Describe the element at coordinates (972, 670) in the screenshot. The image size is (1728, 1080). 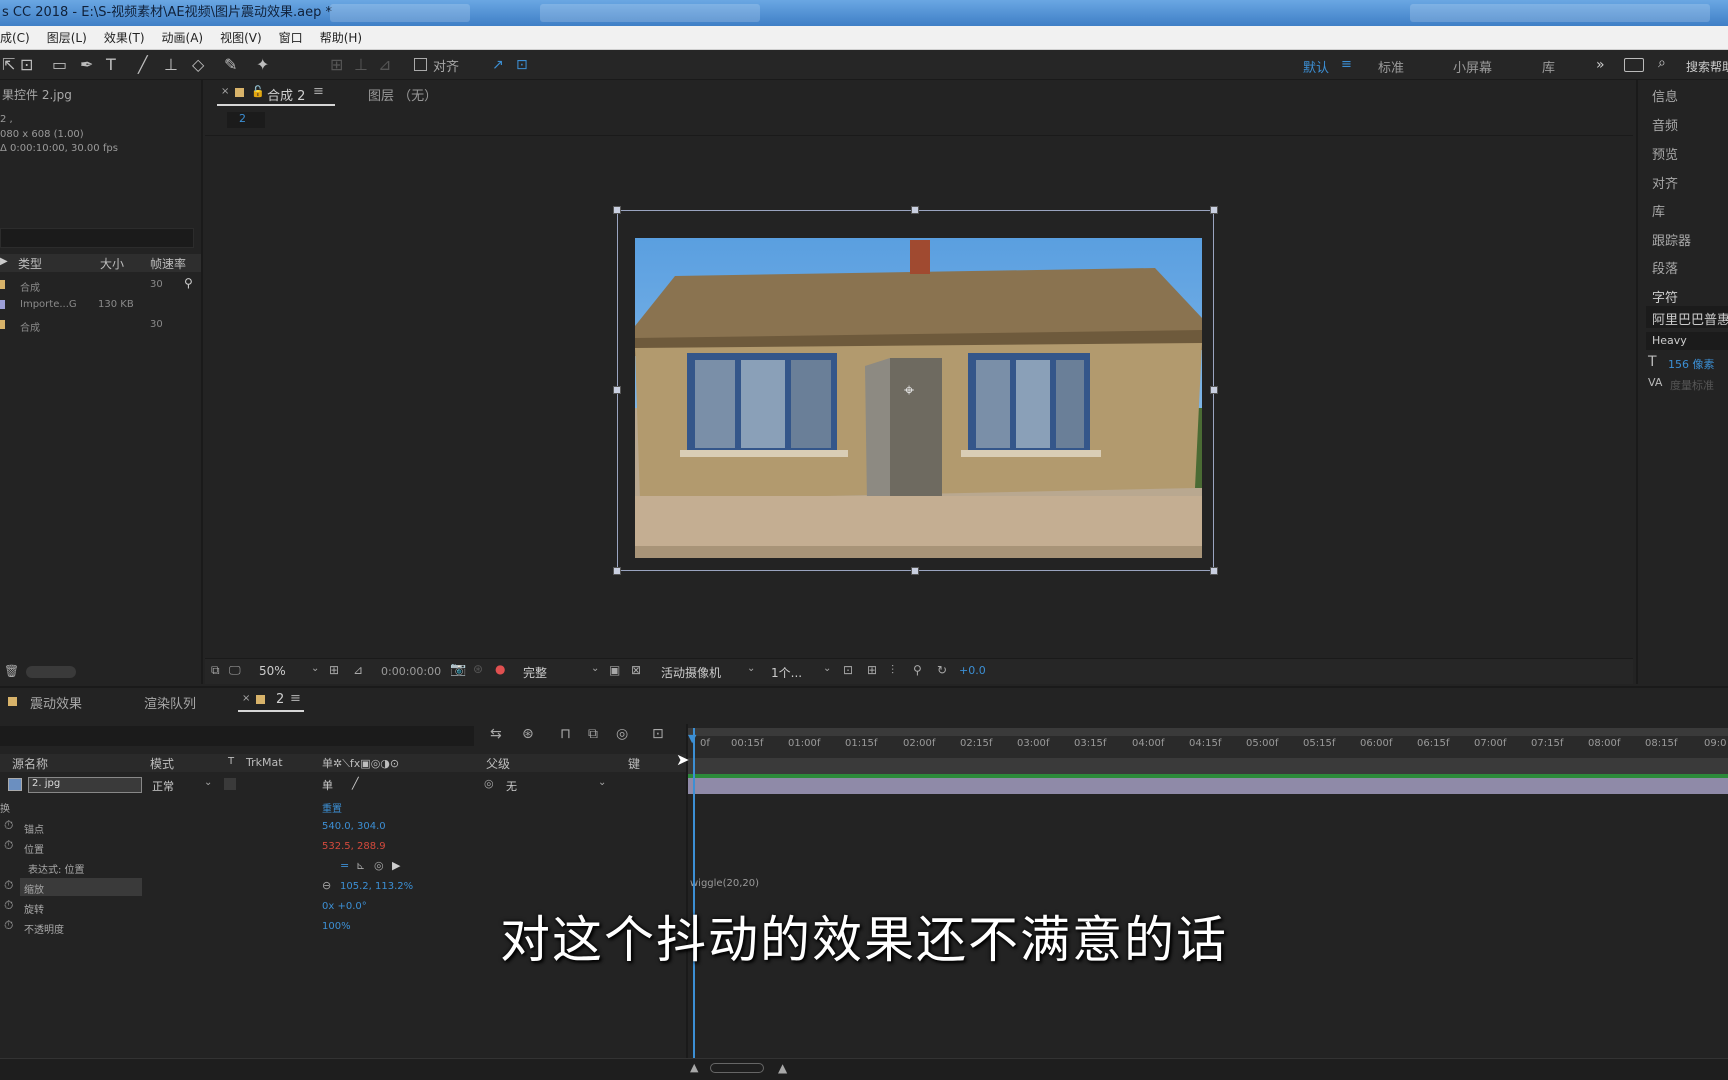
I see `exposure-value: +0.0` at that location.